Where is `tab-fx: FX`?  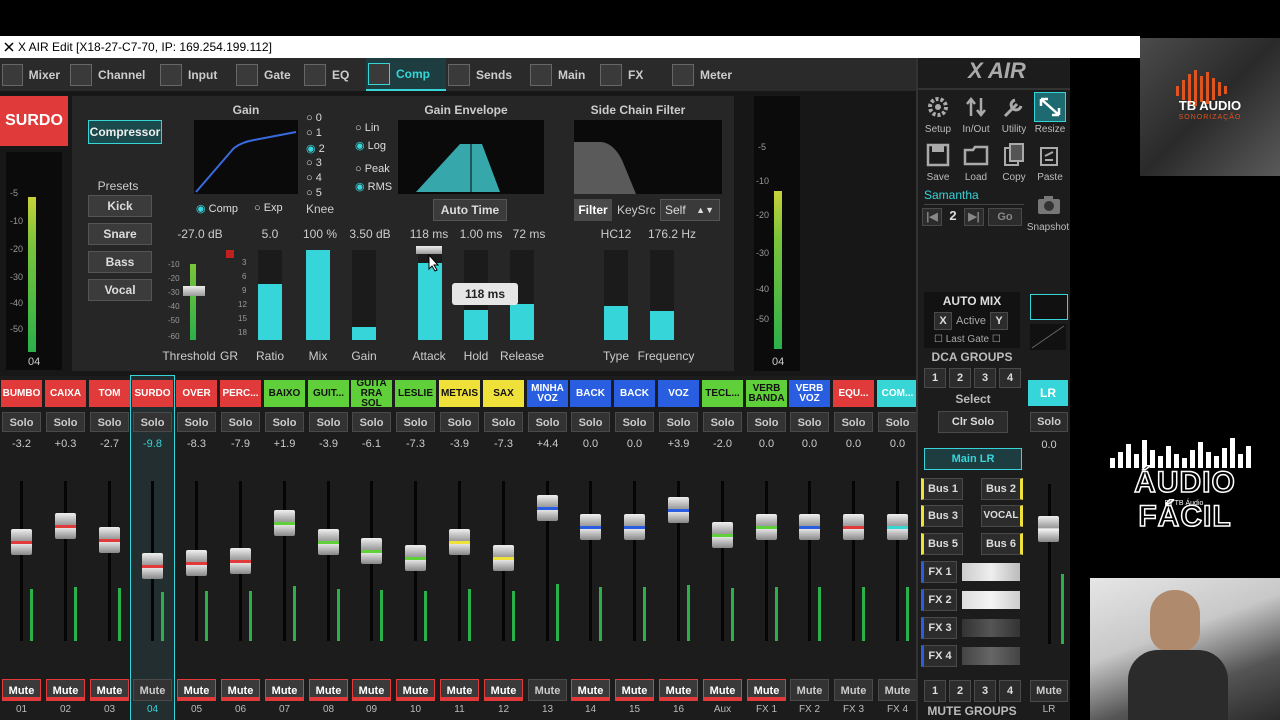
tab-fx: FX is located at coordinates (634, 74).